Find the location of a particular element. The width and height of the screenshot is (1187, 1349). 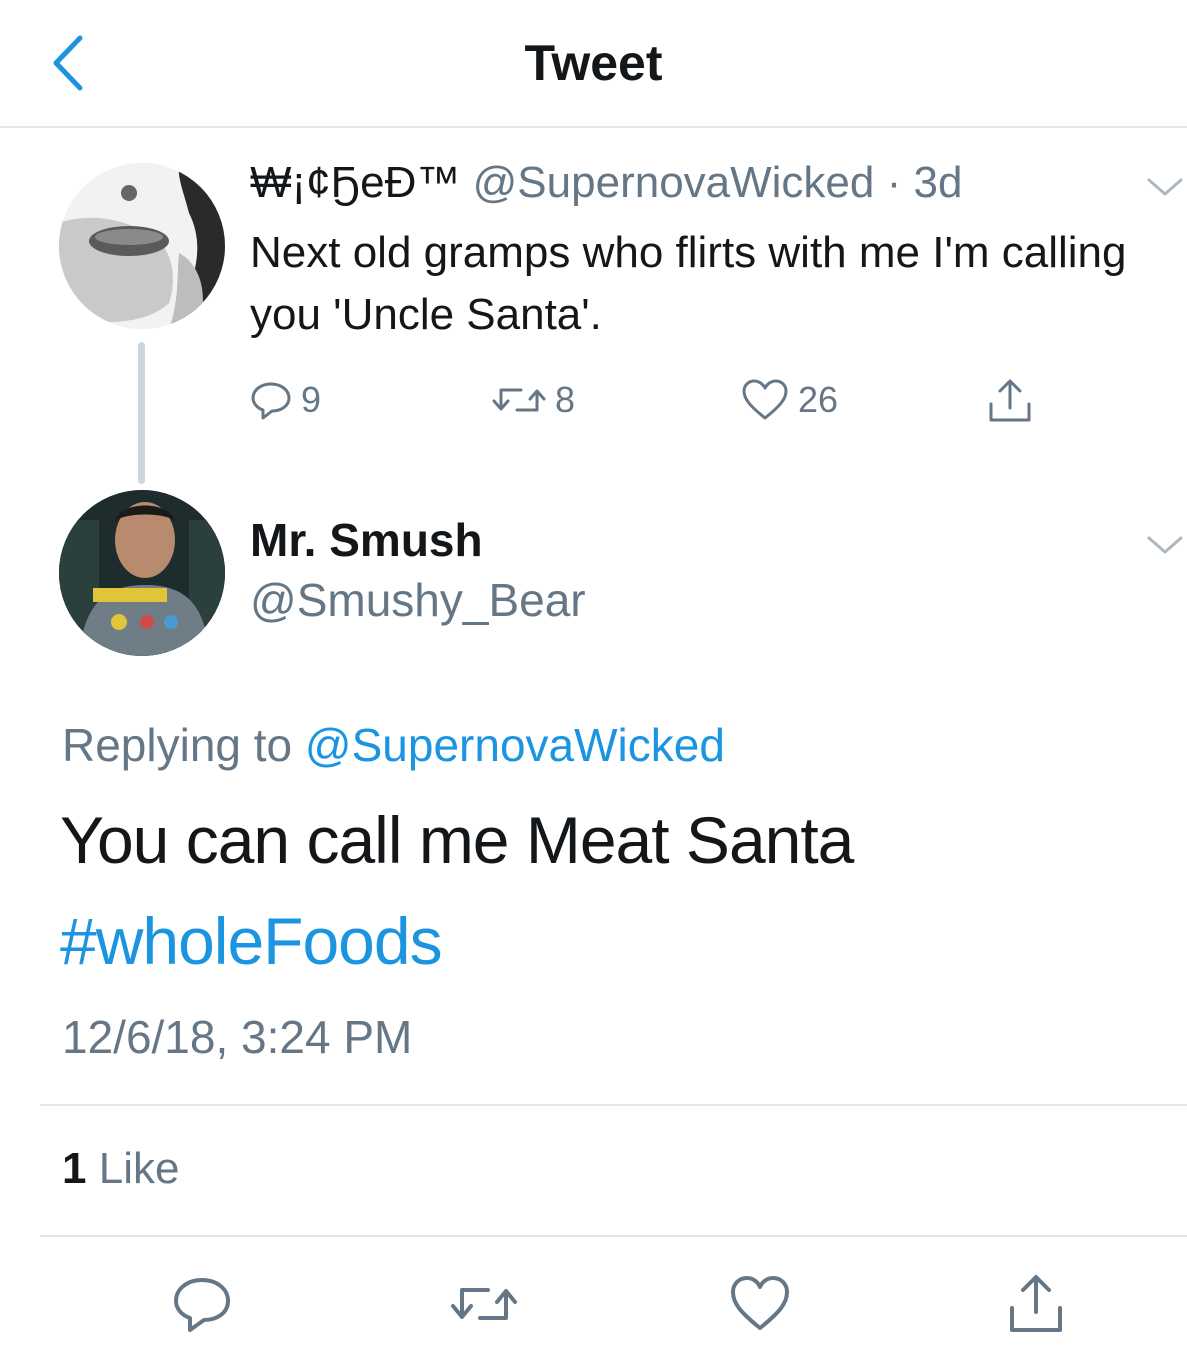

likes-count: 1 is located at coordinates (74, 1168).